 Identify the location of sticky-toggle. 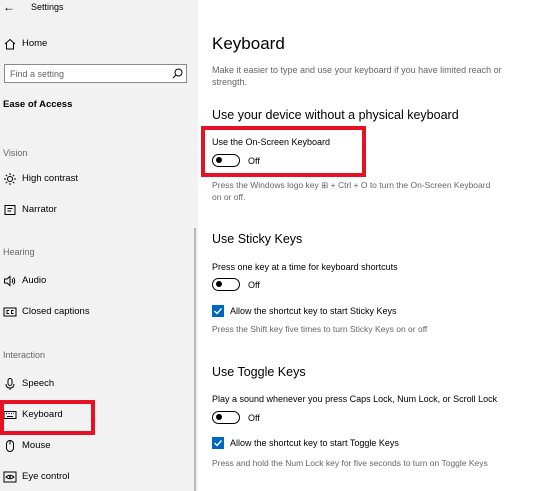
(226, 284).